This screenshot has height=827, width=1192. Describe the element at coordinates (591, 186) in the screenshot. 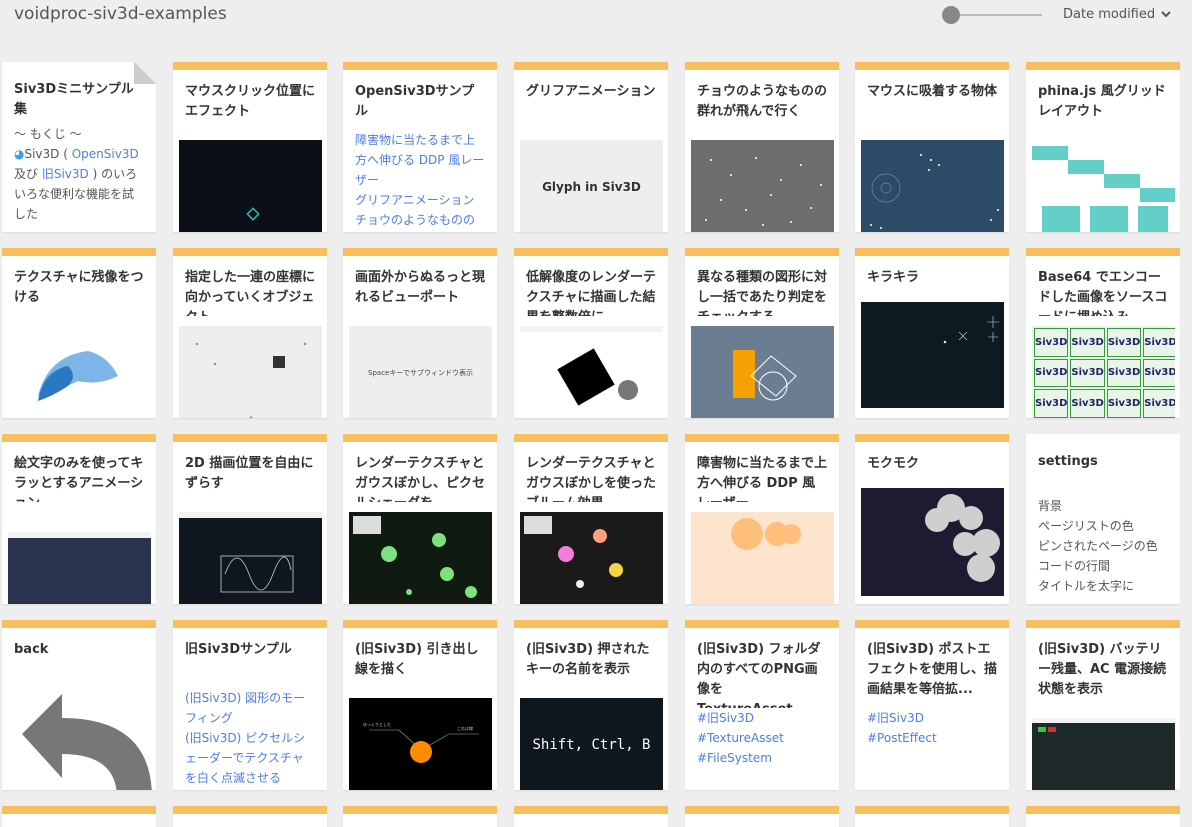

I see `thumbnail: Glyph in Siv3D` at that location.